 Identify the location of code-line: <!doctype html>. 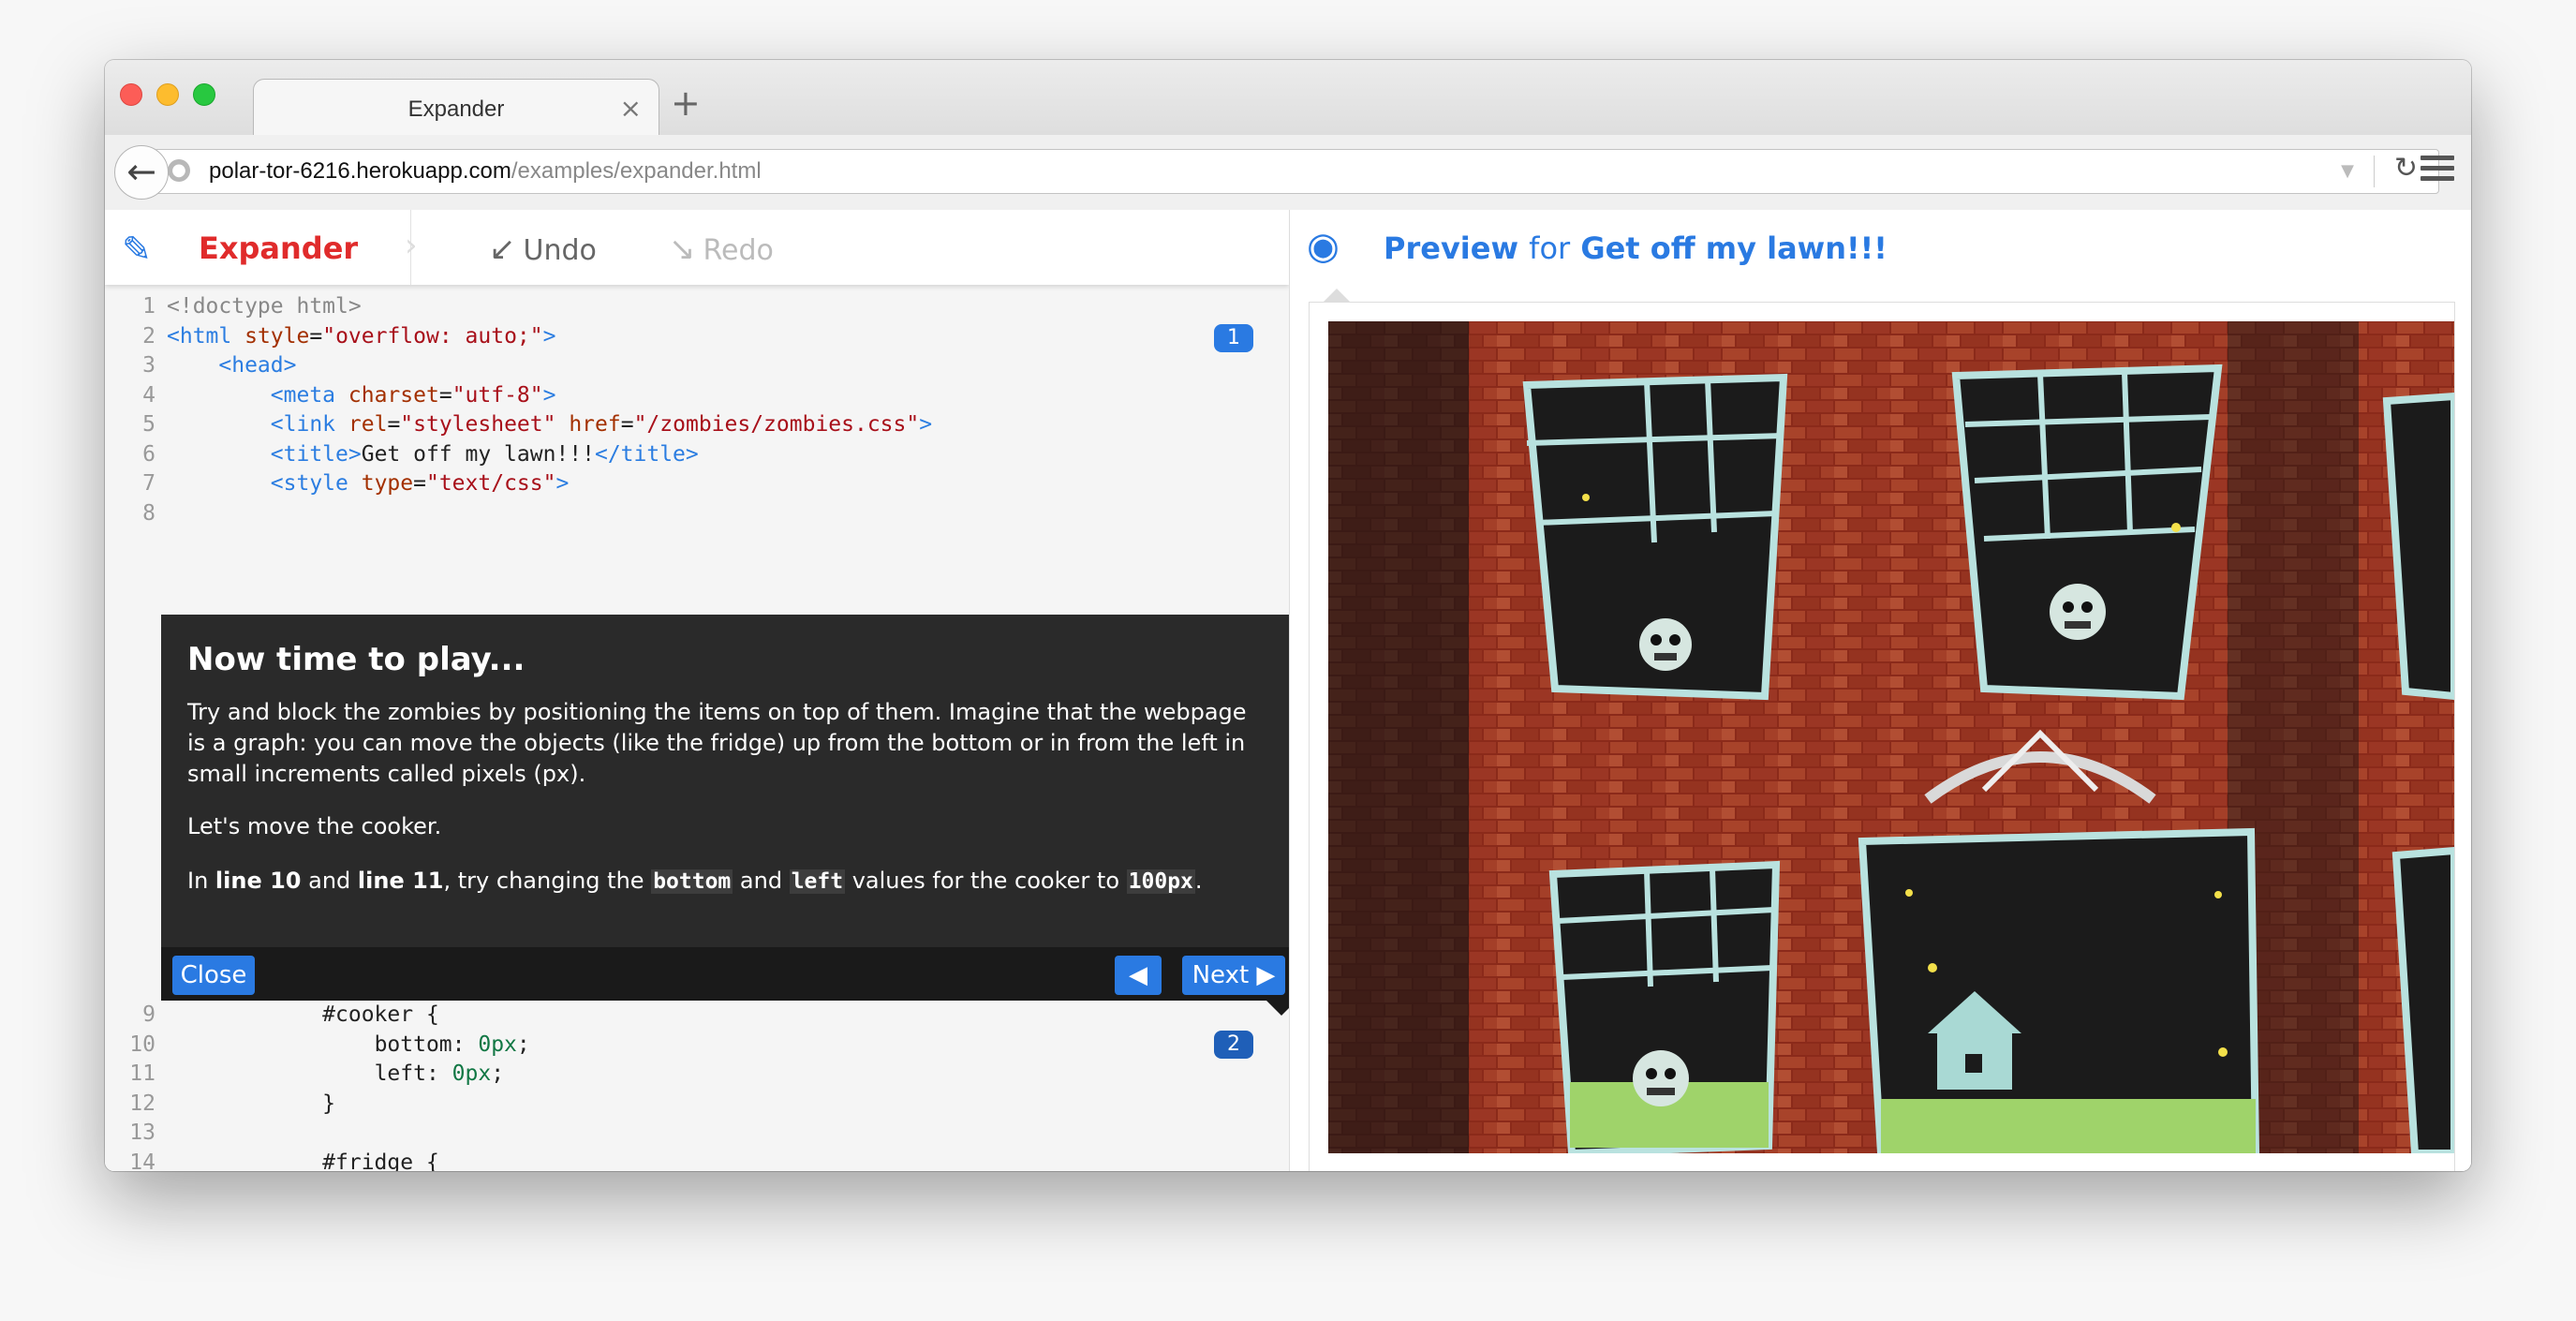
(264, 306).